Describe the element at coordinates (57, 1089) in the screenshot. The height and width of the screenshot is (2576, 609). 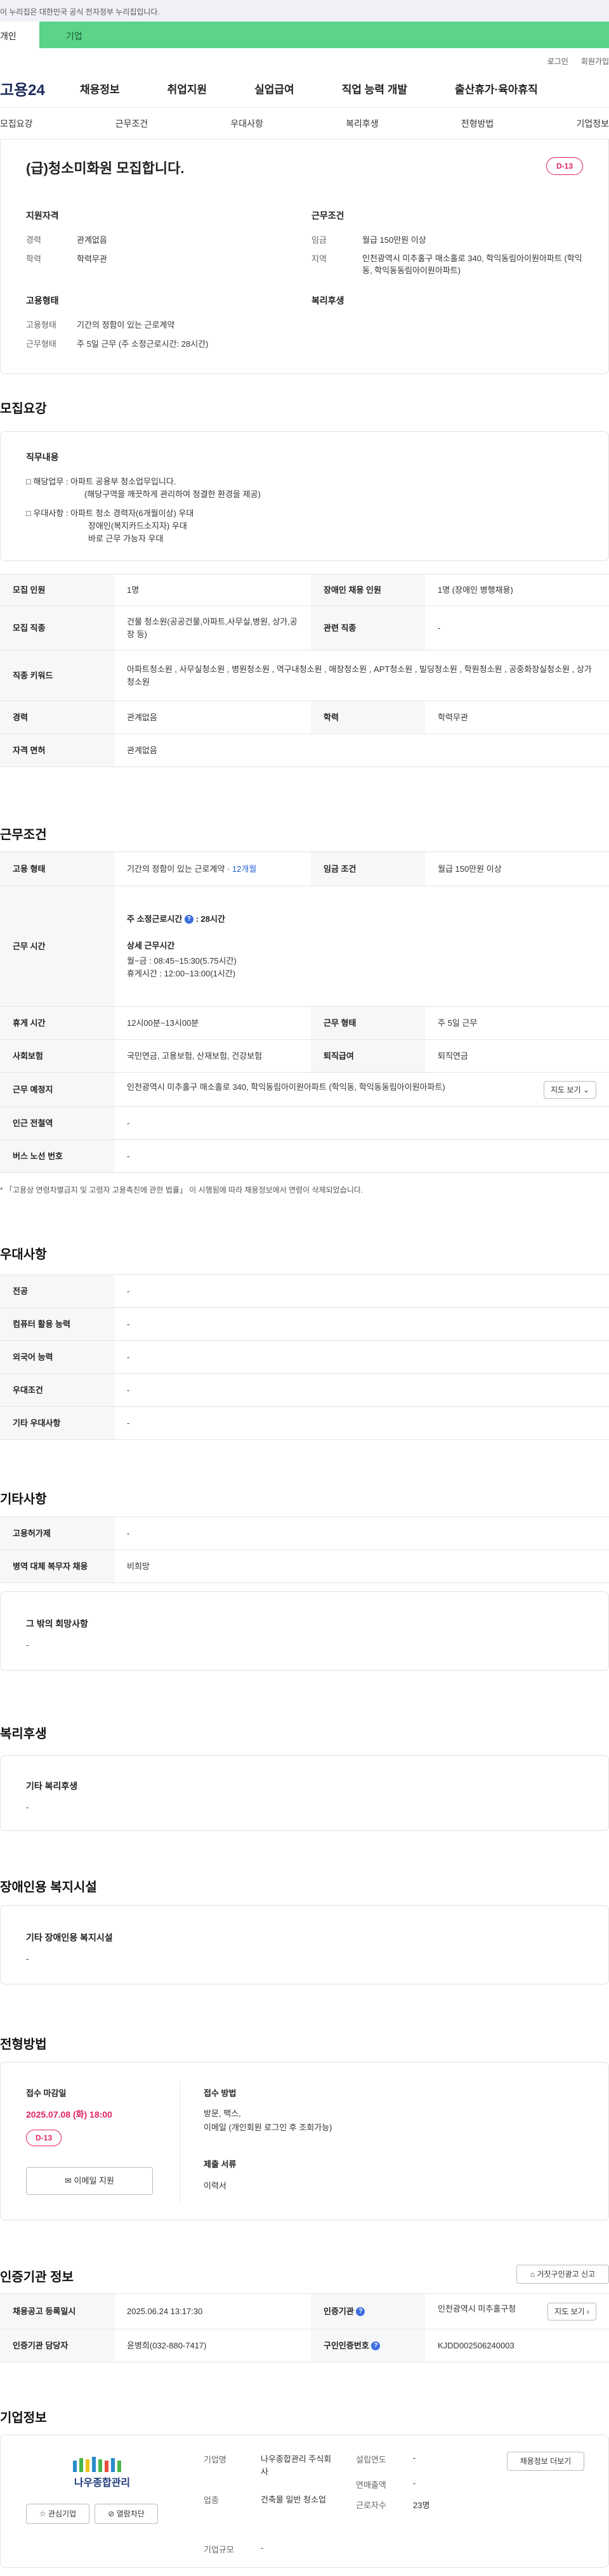
I see `place-label: 근무 예정지` at that location.